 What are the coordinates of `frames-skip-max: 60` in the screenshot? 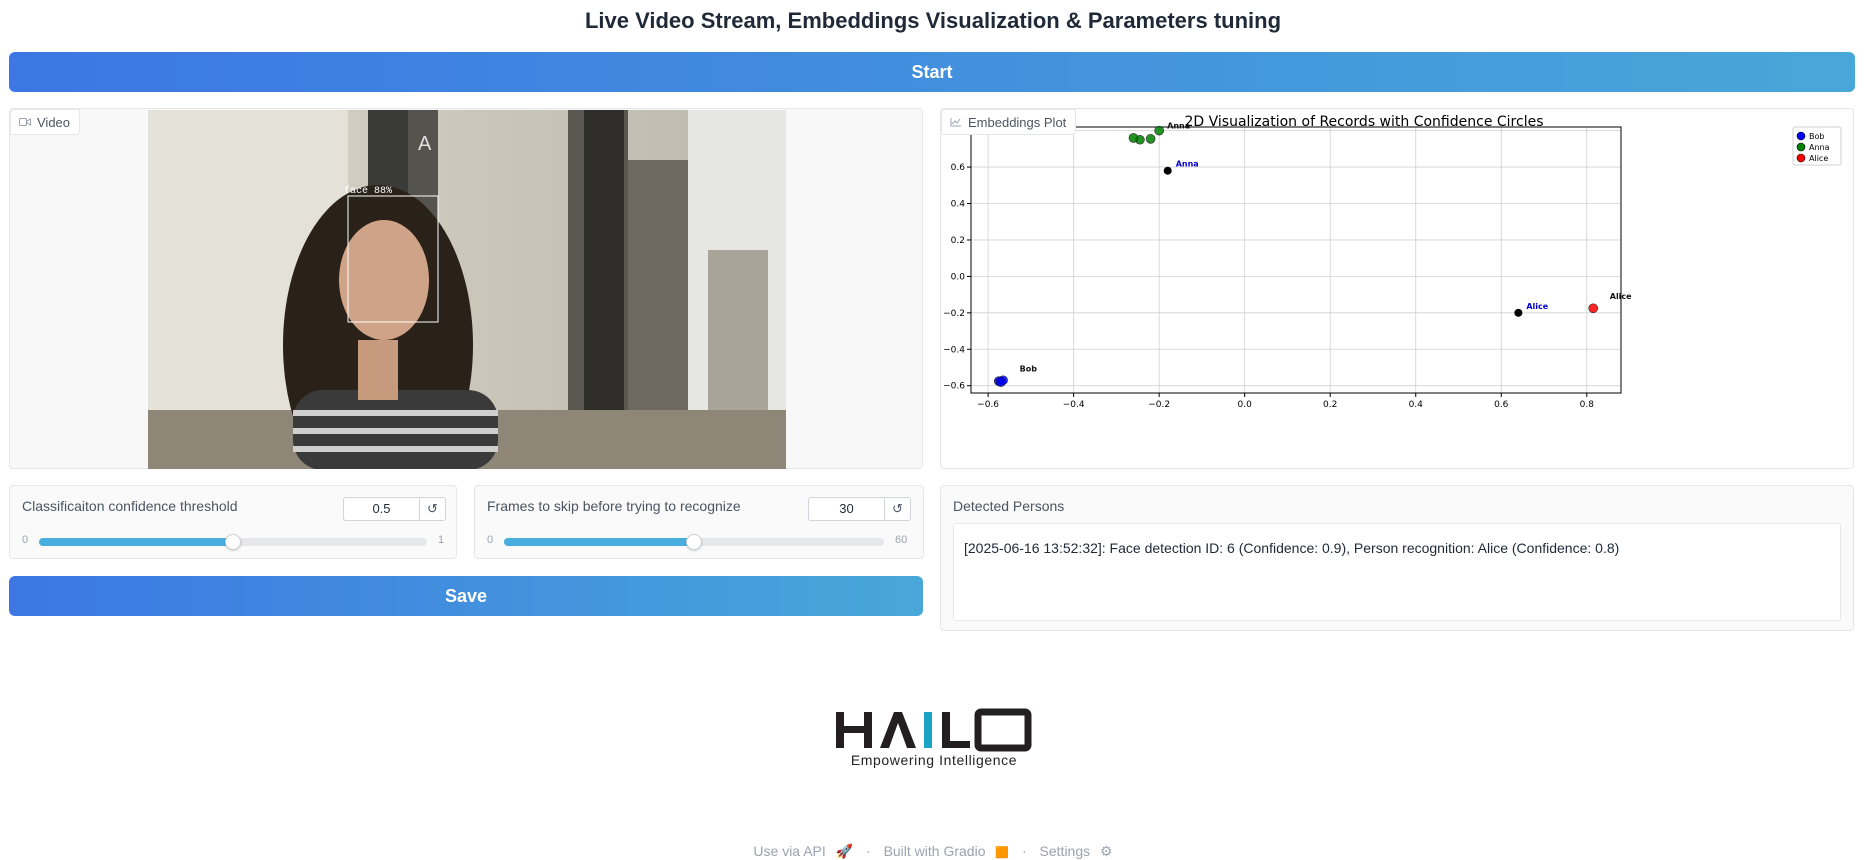 It's located at (901, 540).